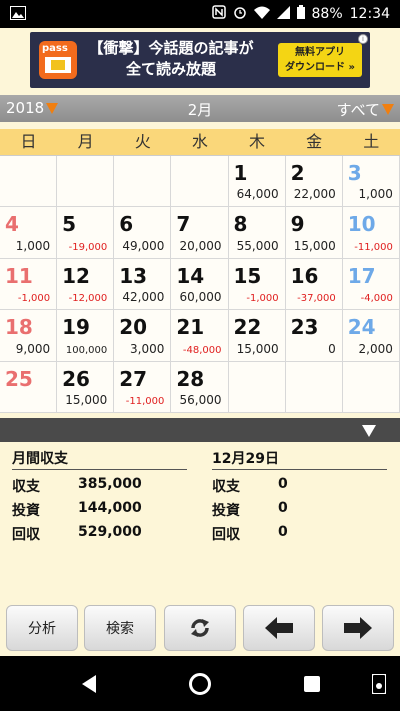 This screenshot has height=711, width=400. Describe the element at coordinates (369, 431) in the screenshot. I see `collapse-triangle-icon` at that location.